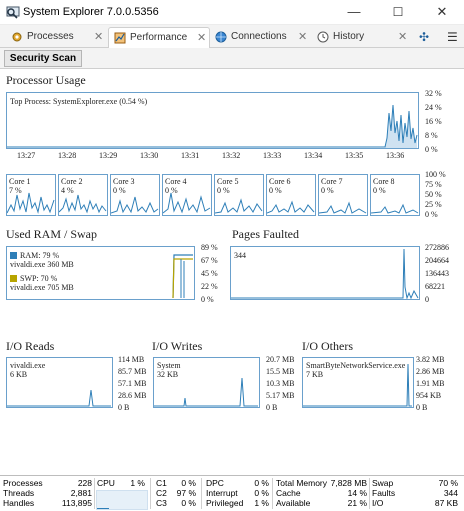  Describe the element at coordinates (132, 383) in the screenshot. I see `io-reads-y-tick: 57.1 MB` at that location.